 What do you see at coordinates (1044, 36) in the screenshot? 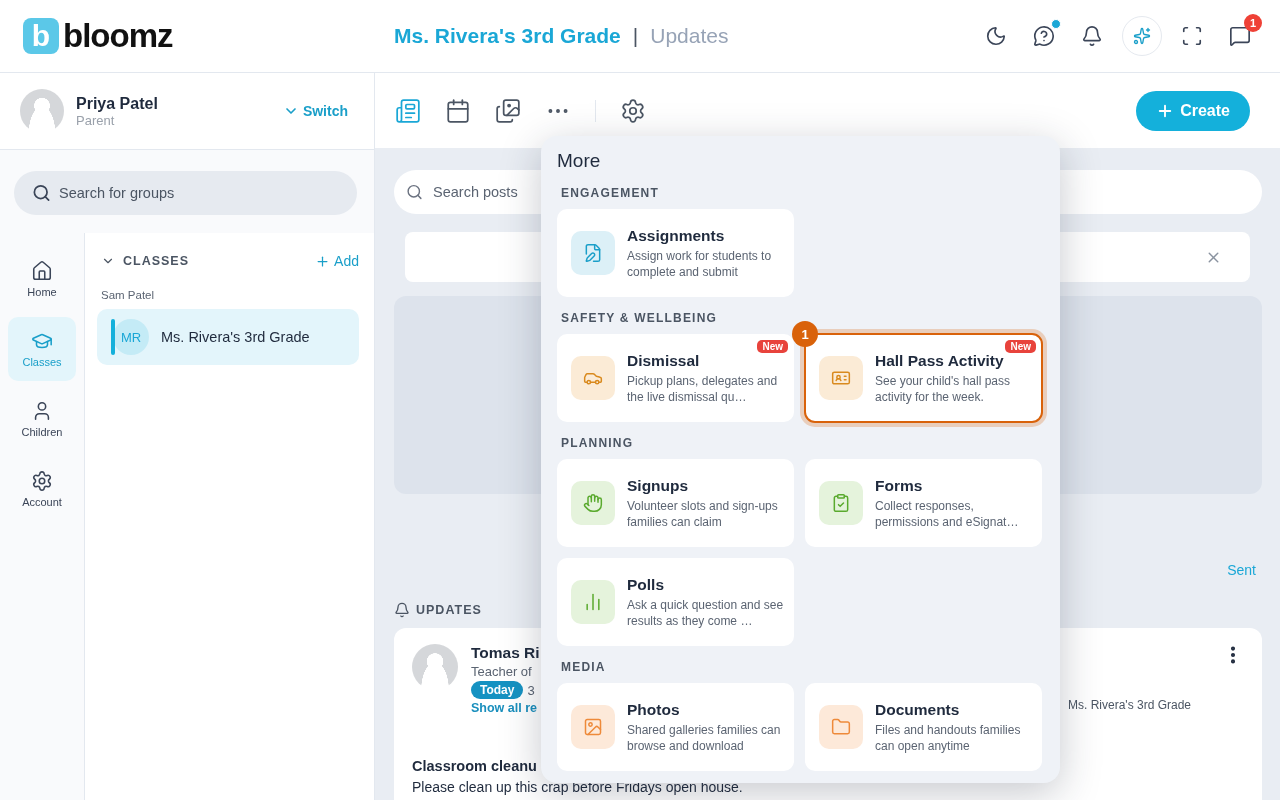
I see `help-icon` at bounding box center [1044, 36].